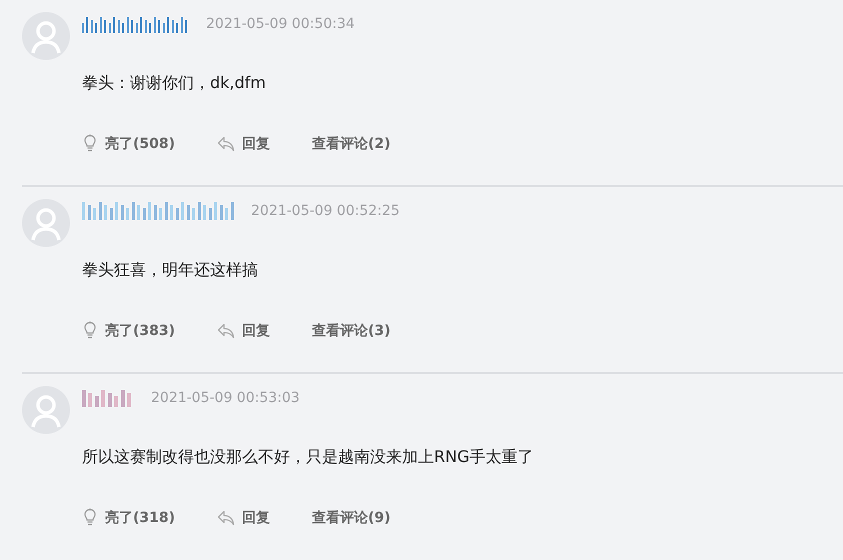  What do you see at coordinates (140, 331) in the screenshot?
I see `like-button: 亮了(383)` at bounding box center [140, 331].